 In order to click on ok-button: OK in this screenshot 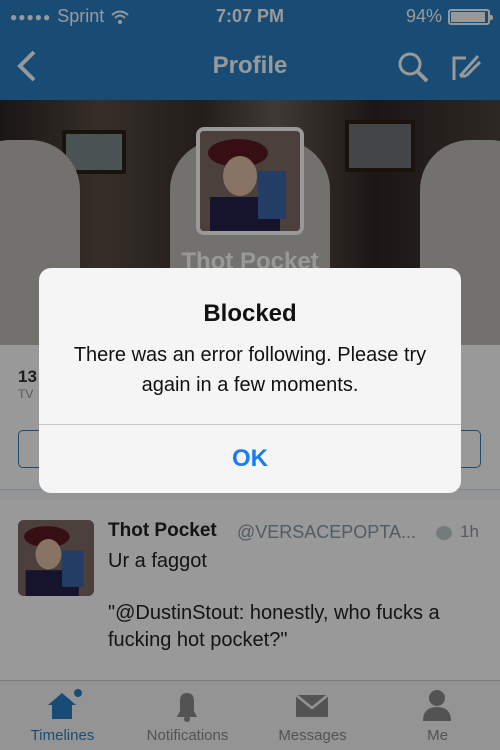, I will do `click(250, 459)`.